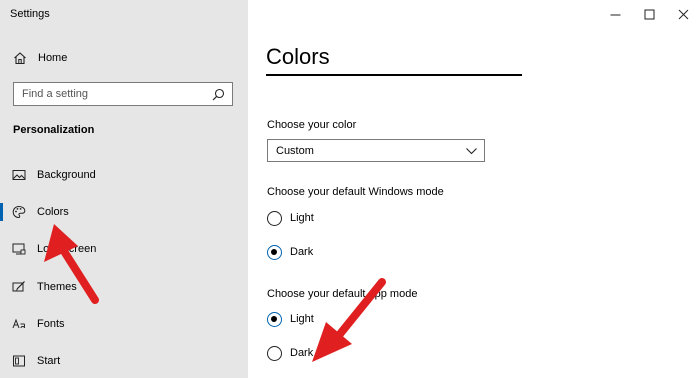 The width and height of the screenshot is (700, 378). I want to click on home-icon, so click(20, 58).